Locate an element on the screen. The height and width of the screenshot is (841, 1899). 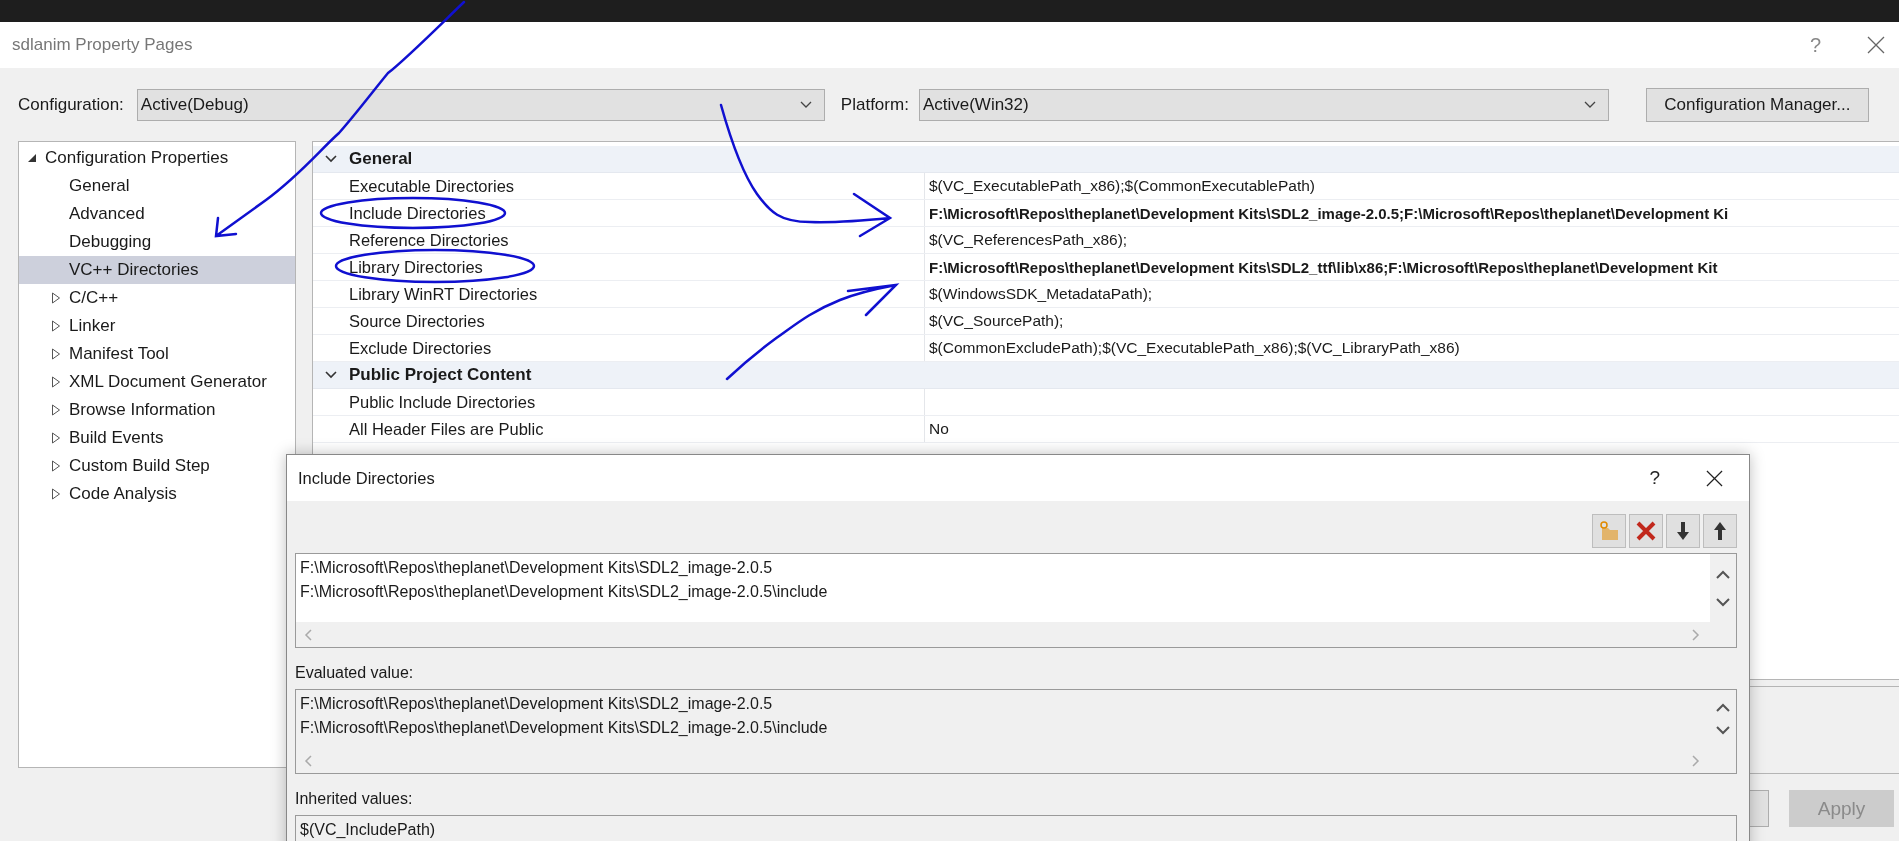
property-name: Public Include Directories is located at coordinates (442, 402).